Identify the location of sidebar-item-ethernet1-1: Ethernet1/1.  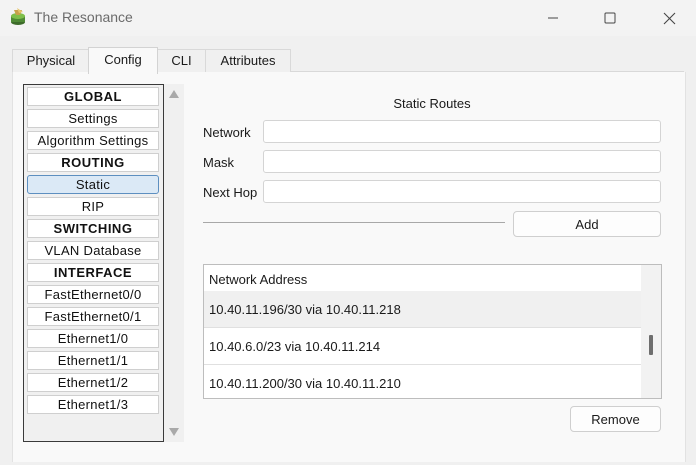
(93, 360).